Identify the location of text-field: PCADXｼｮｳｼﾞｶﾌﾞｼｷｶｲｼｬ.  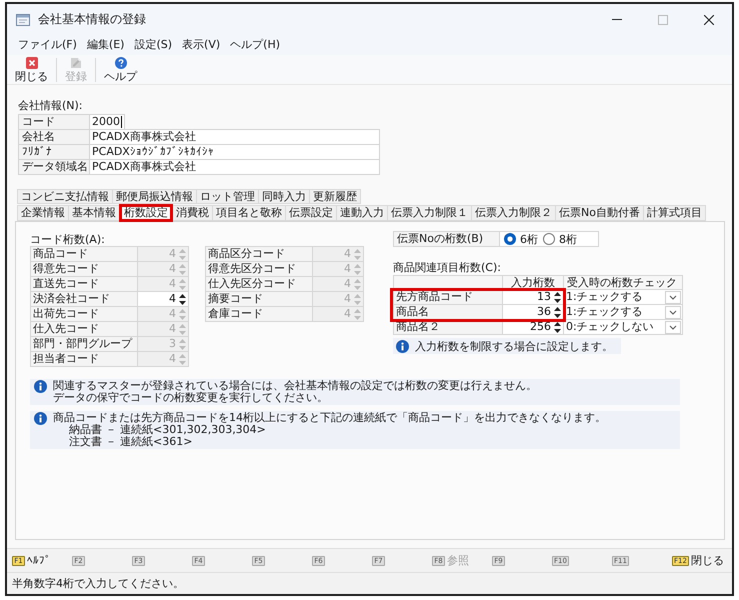
(234, 152).